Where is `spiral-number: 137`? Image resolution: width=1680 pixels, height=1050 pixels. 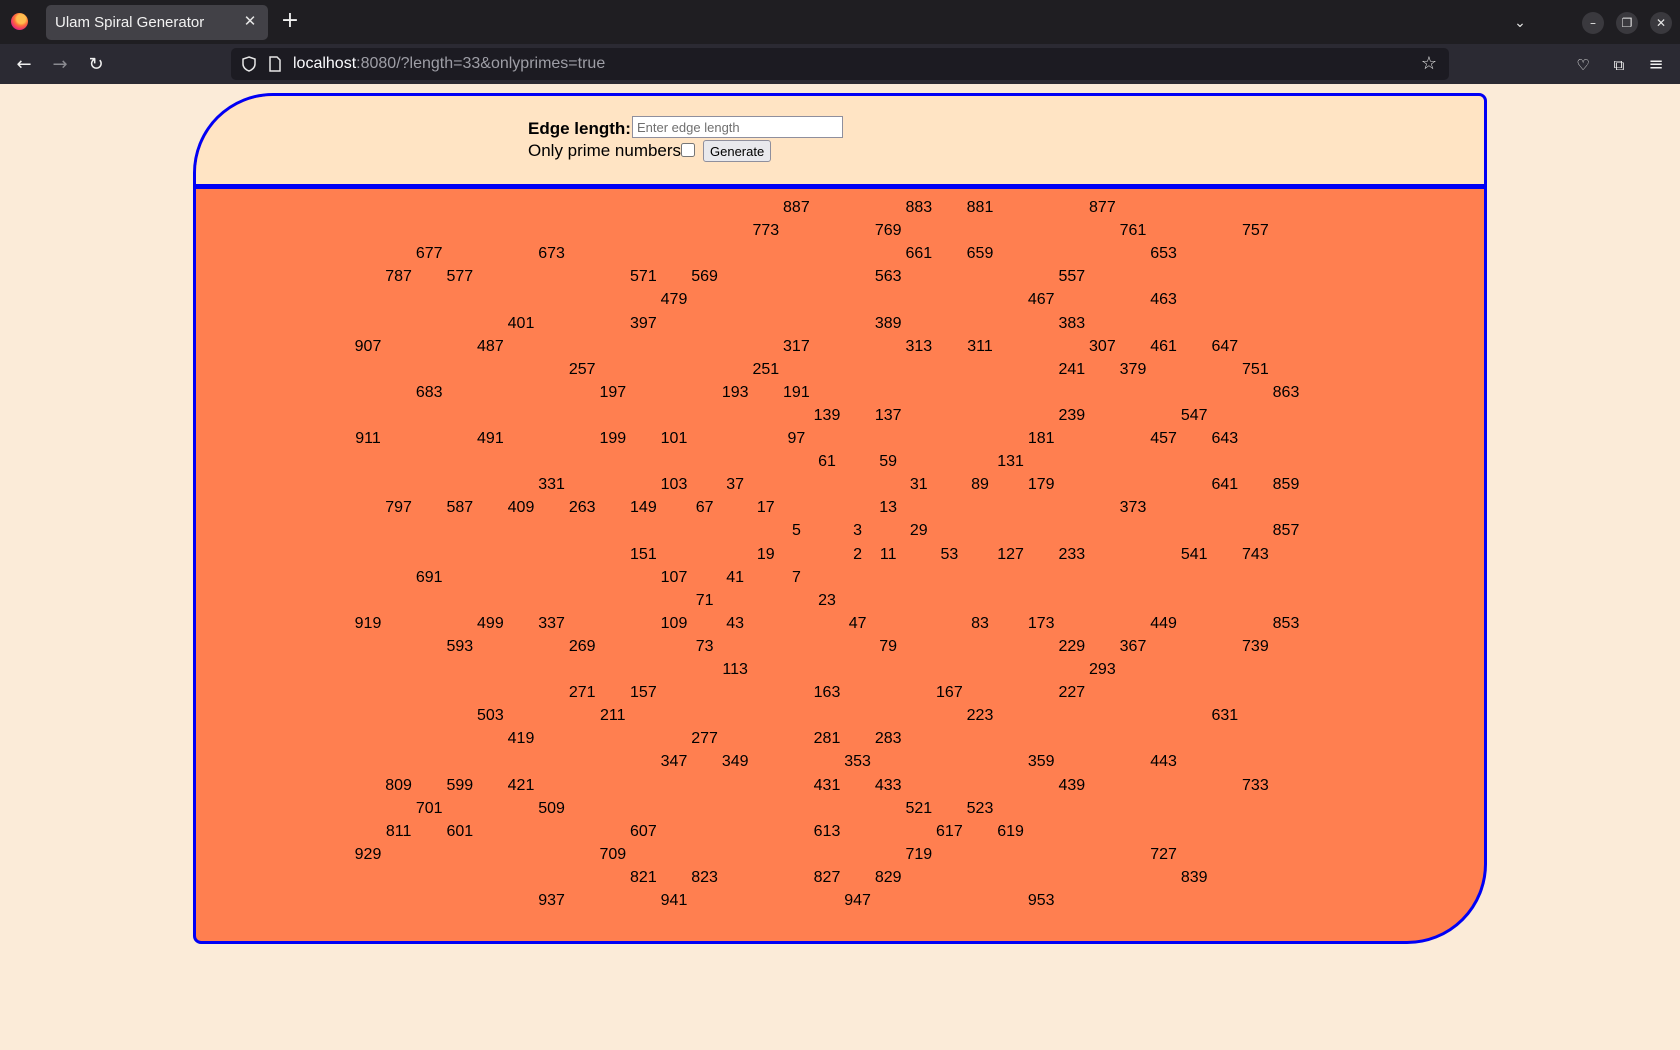 spiral-number: 137 is located at coordinates (888, 415).